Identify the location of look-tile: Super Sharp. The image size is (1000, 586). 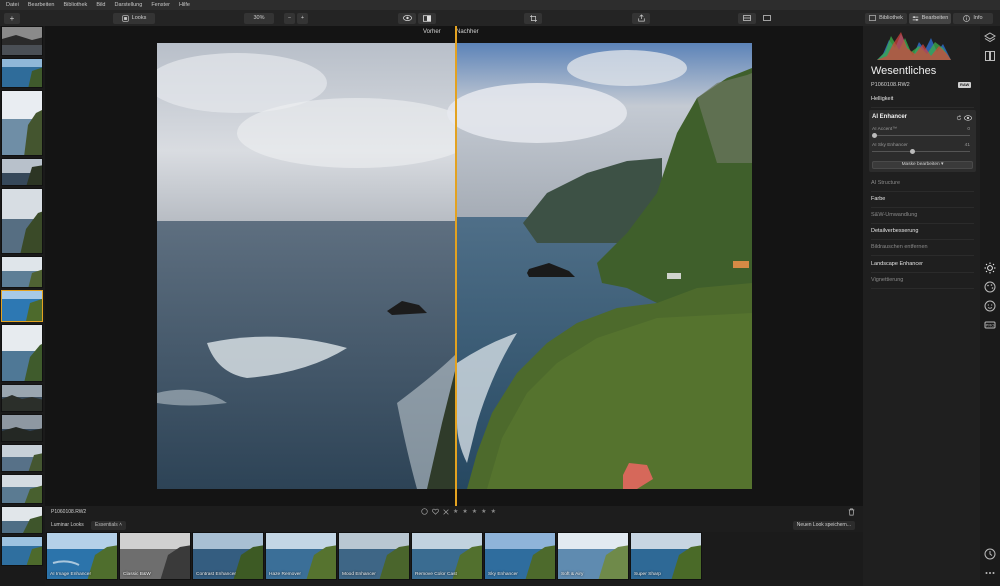
(666, 556).